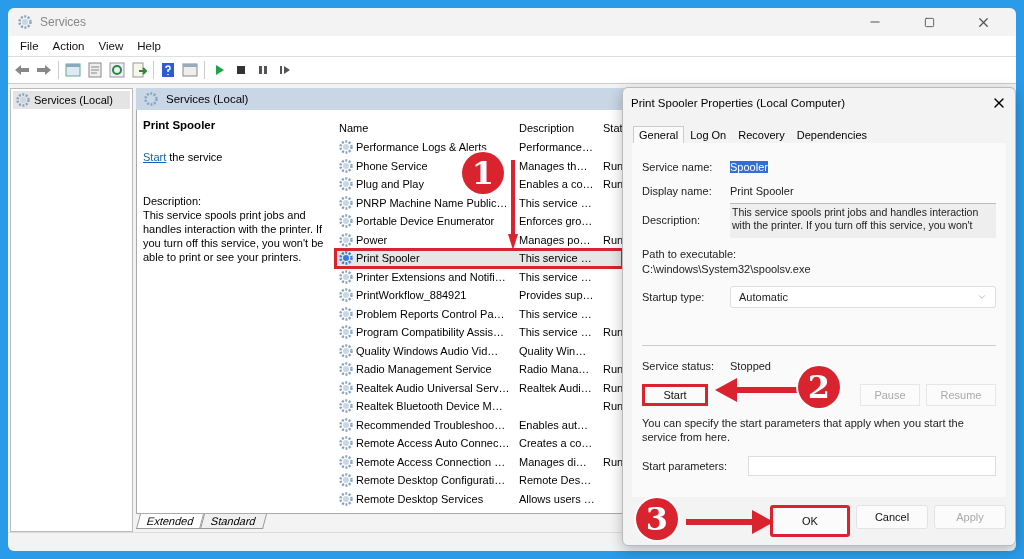 The height and width of the screenshot is (559, 1024). What do you see at coordinates (139, 70) in the screenshot?
I see `export-icon` at bounding box center [139, 70].